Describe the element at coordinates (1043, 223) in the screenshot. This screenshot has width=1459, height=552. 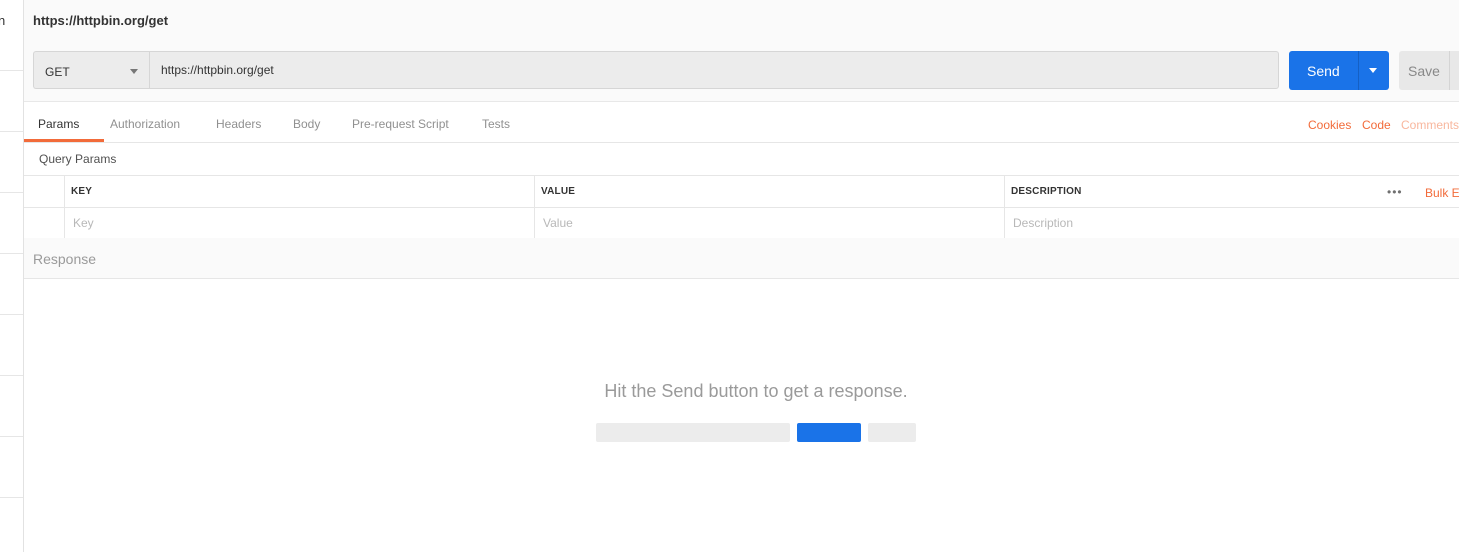
I see `description-input: Description` at that location.